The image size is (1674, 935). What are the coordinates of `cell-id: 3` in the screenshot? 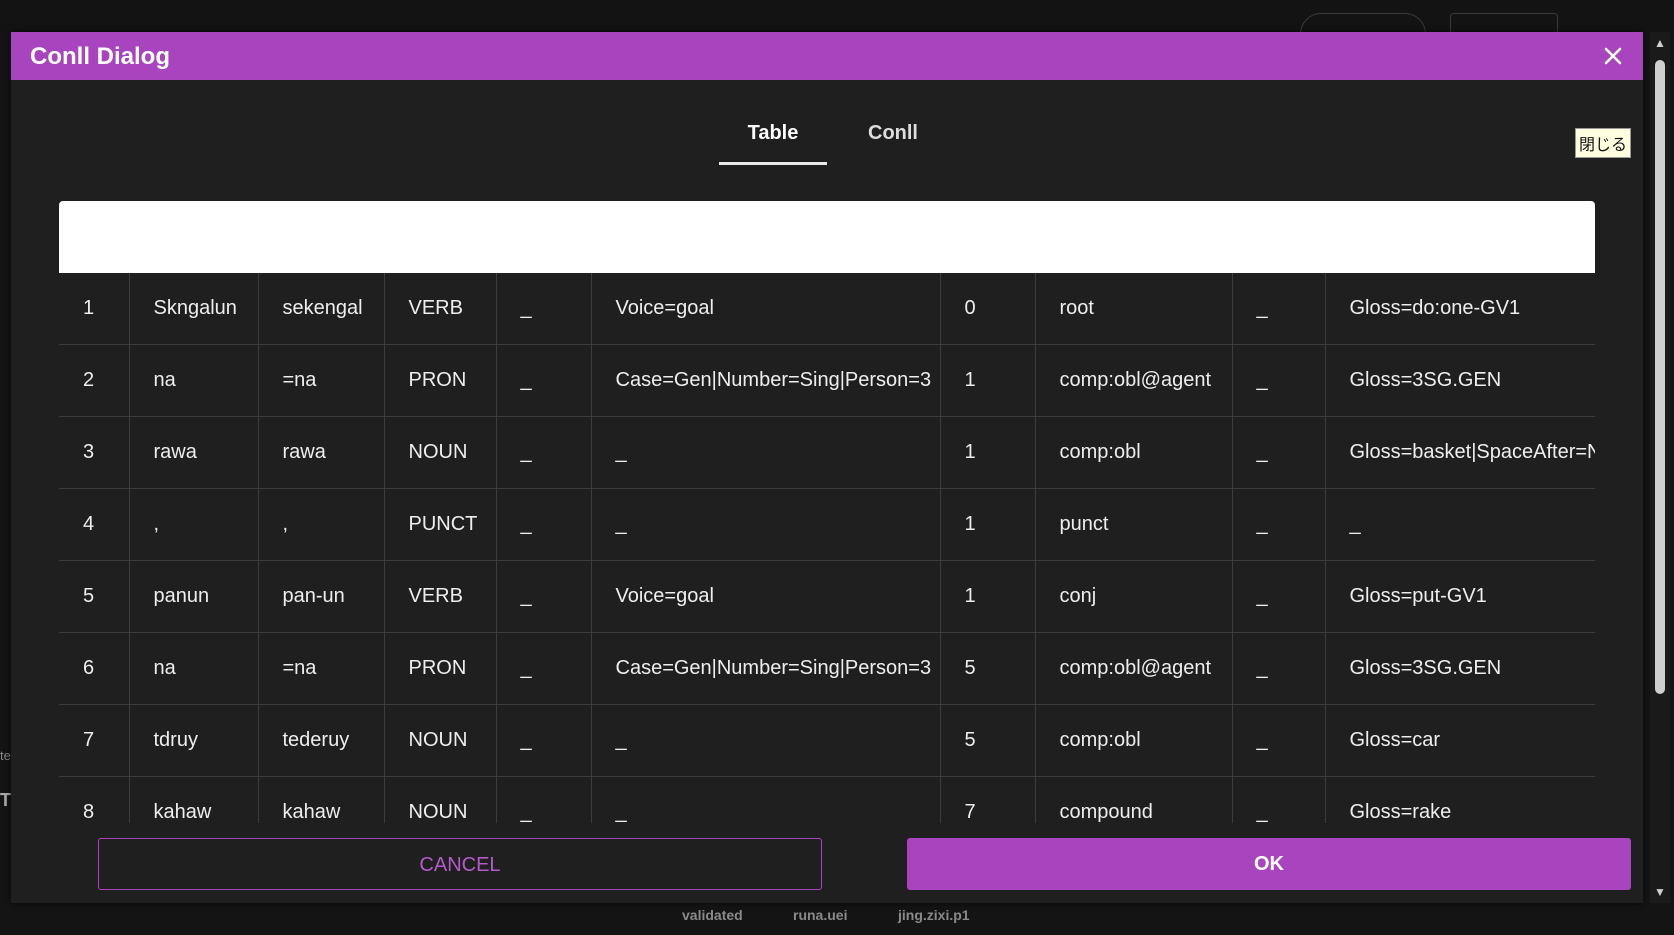 It's located at (94, 452).